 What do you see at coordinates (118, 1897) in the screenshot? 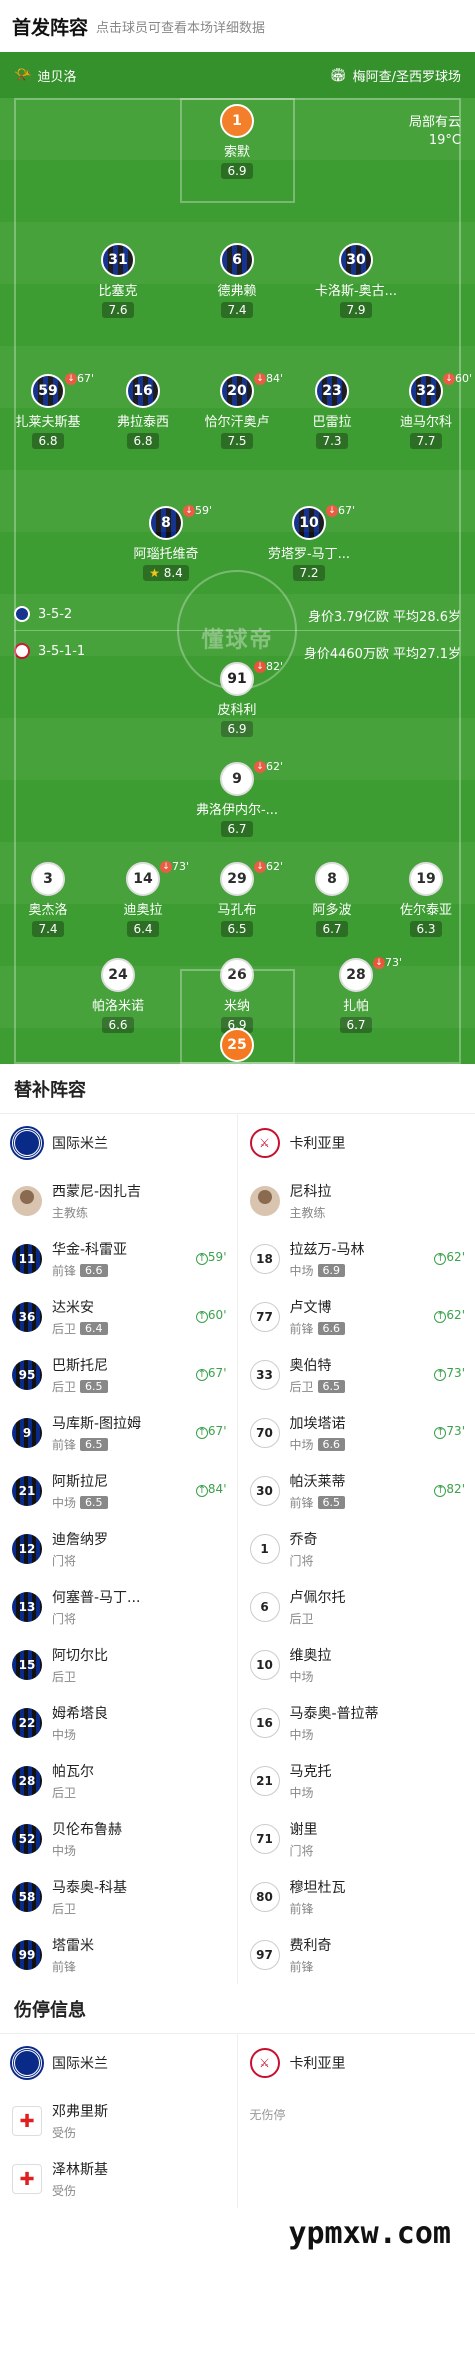
I see `sub-player-row: 58 马泰奥-科基 后卫` at bounding box center [118, 1897].